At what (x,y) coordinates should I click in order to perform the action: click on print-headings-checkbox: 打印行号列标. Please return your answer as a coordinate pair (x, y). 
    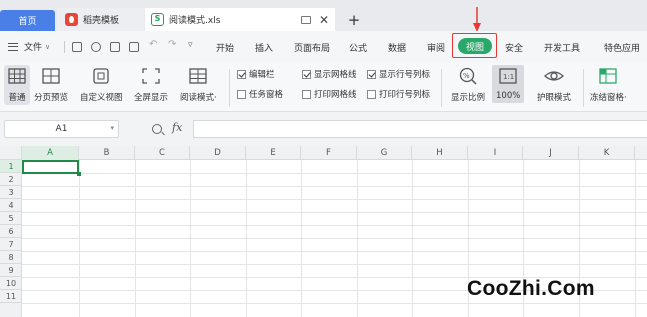
    Looking at the image, I should click on (398, 94).